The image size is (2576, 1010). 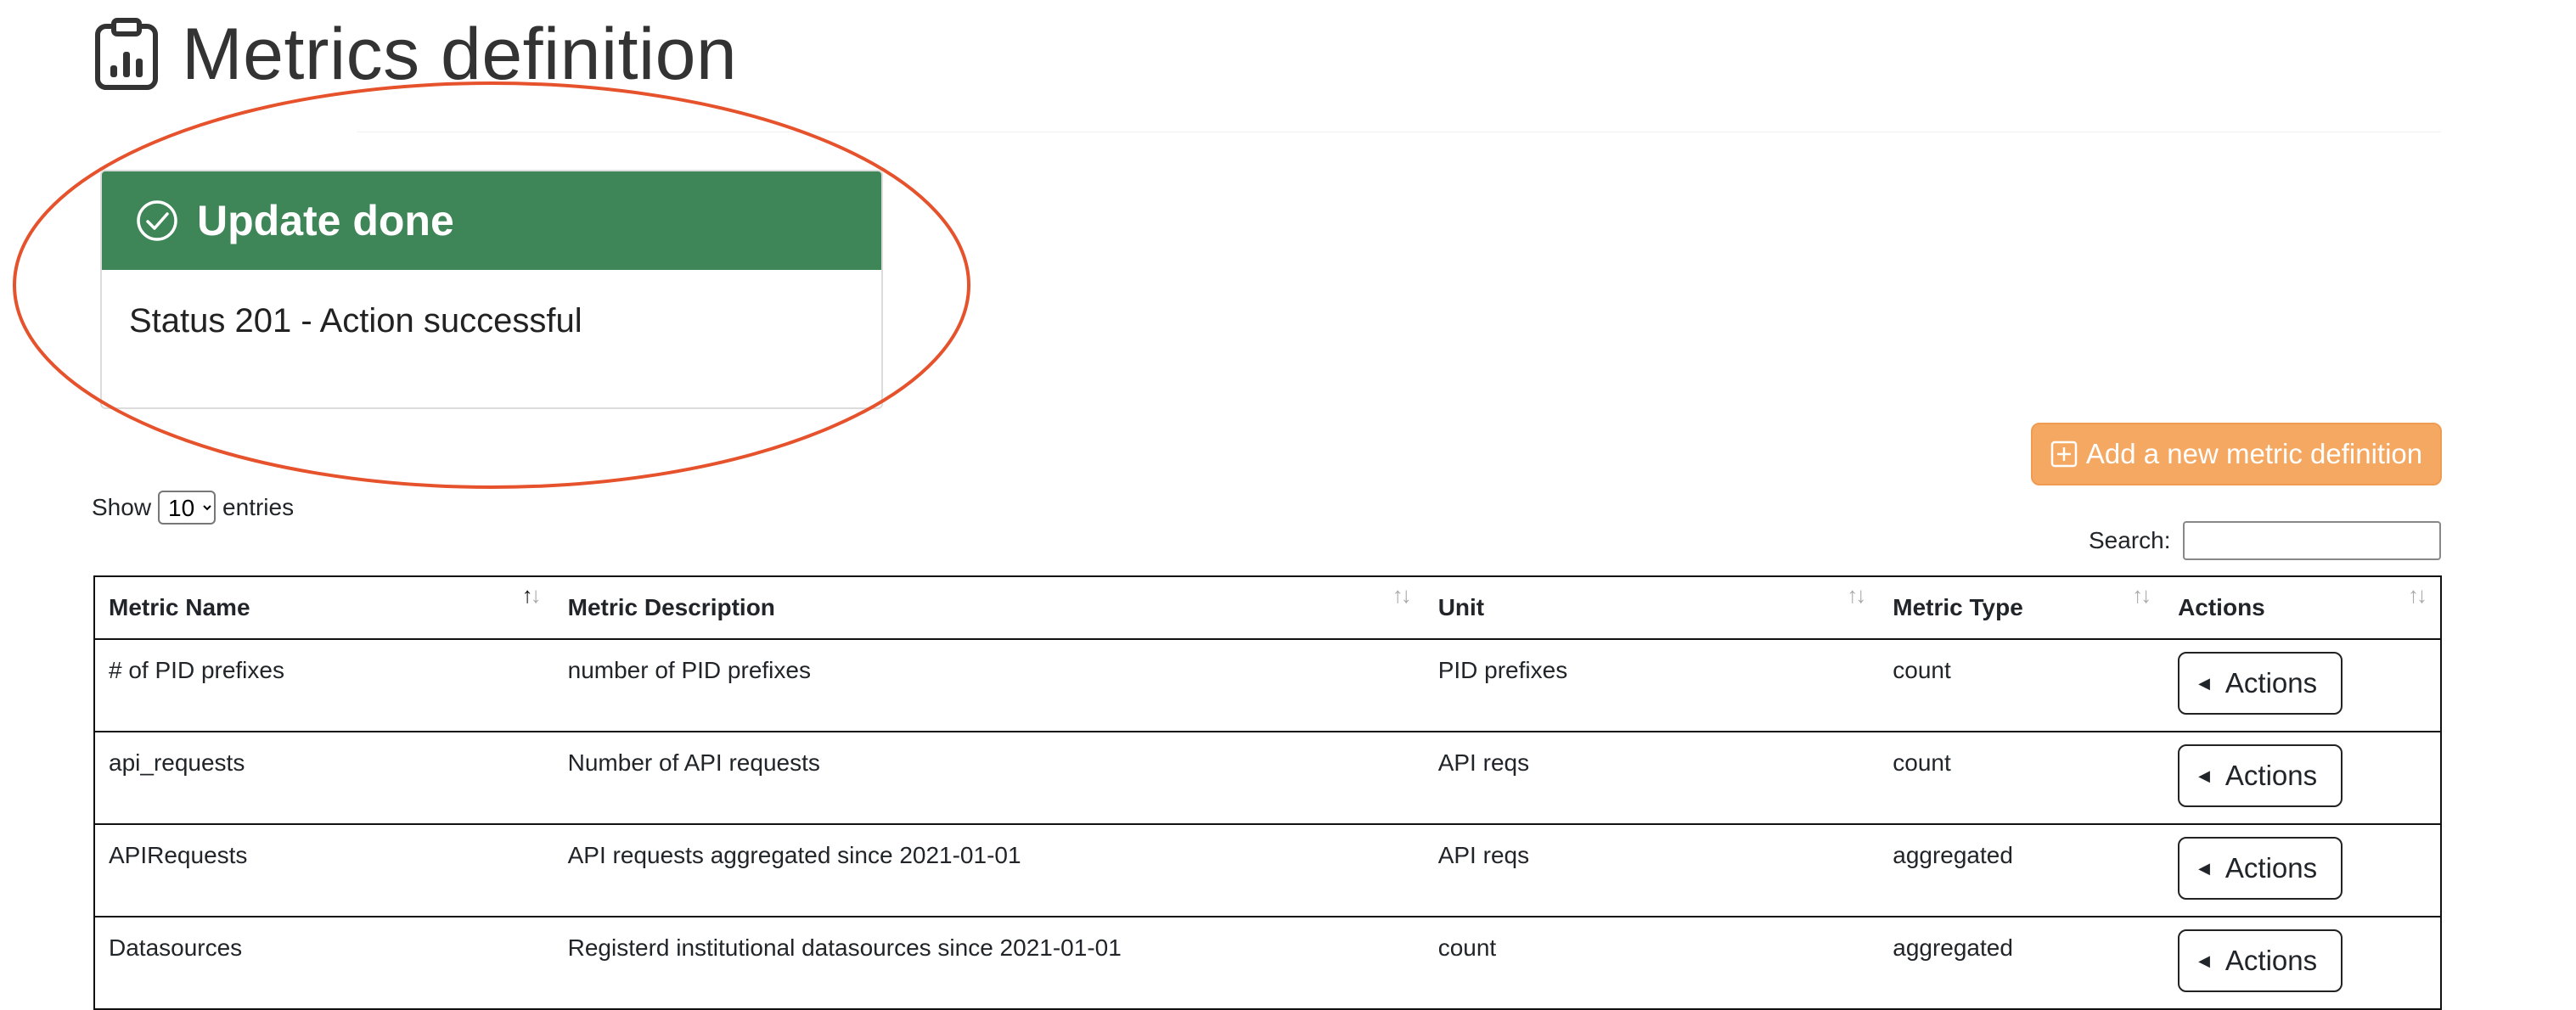 I want to click on length-prefix: Show, so click(x=122, y=507).